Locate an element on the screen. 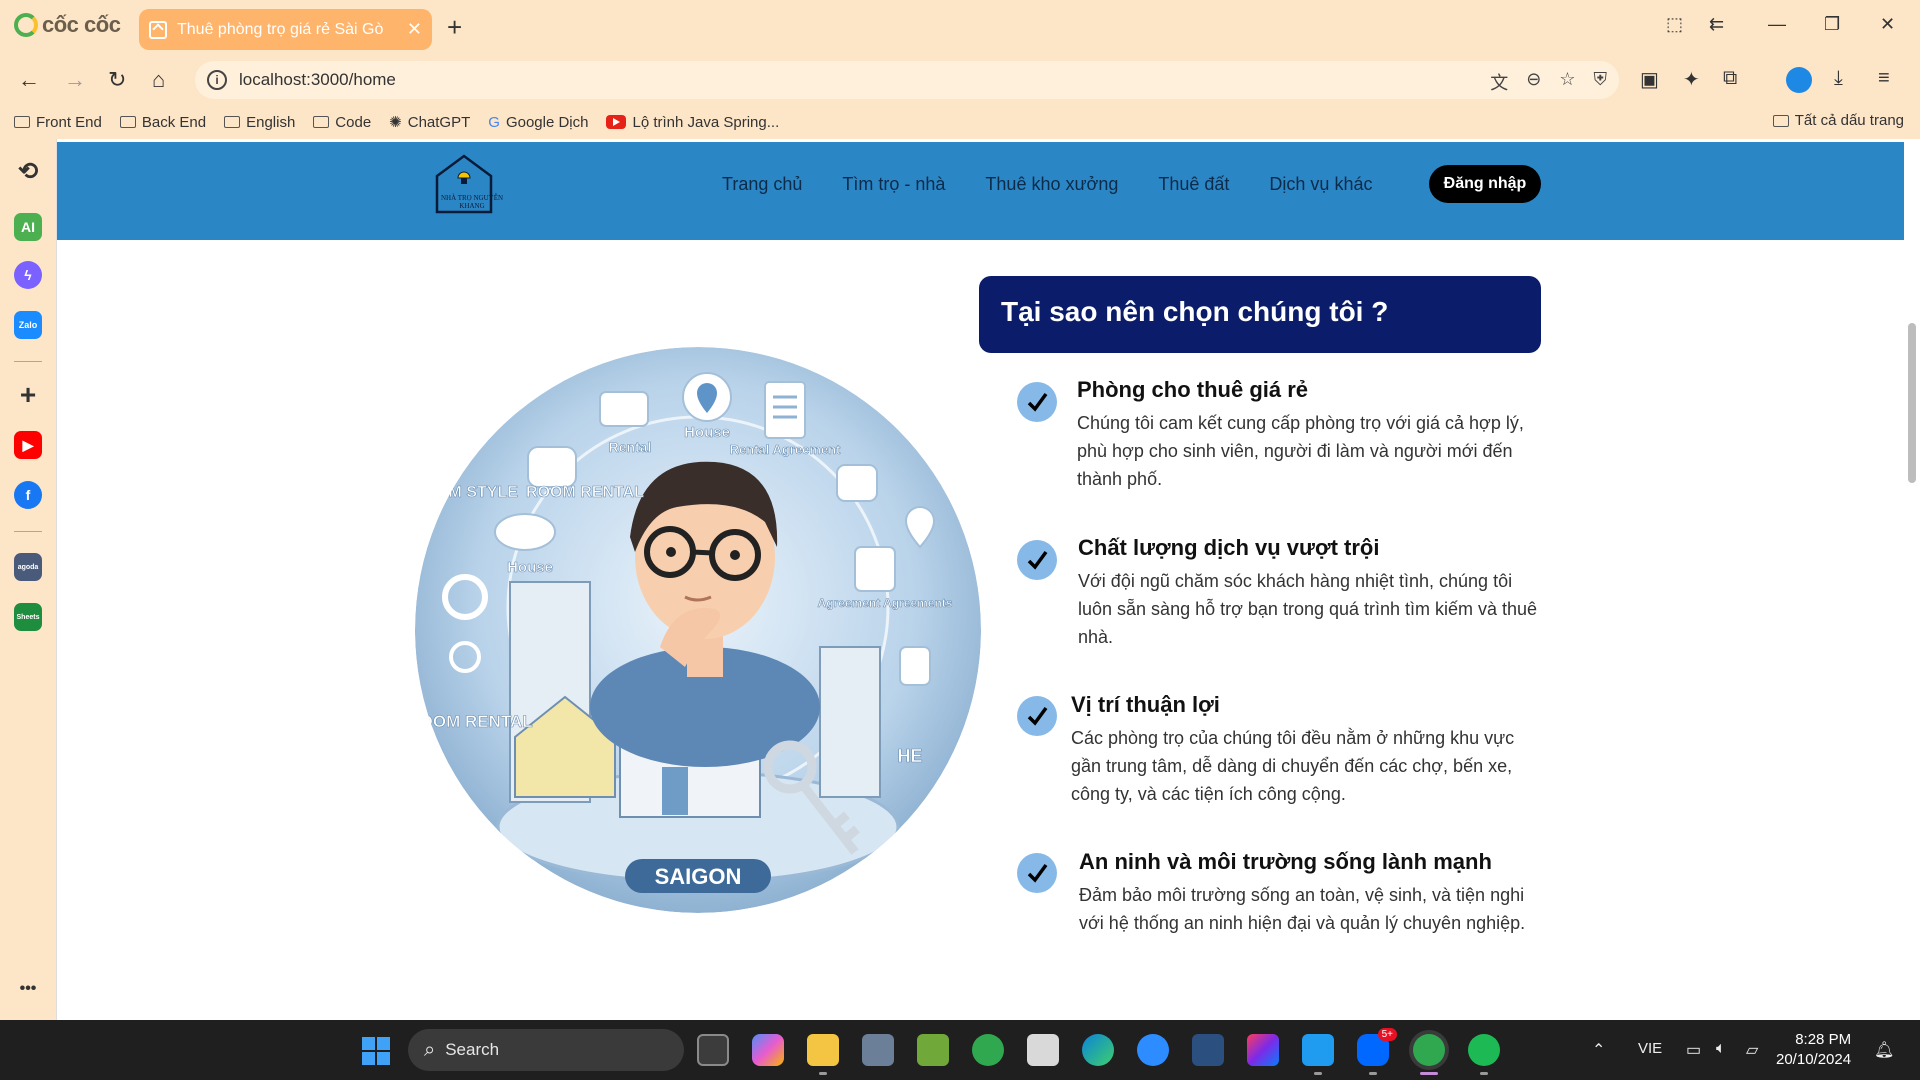 Image resolution: width=1920 pixels, height=1080 pixels. shield-icon: ⛨ is located at coordinates (1601, 82).